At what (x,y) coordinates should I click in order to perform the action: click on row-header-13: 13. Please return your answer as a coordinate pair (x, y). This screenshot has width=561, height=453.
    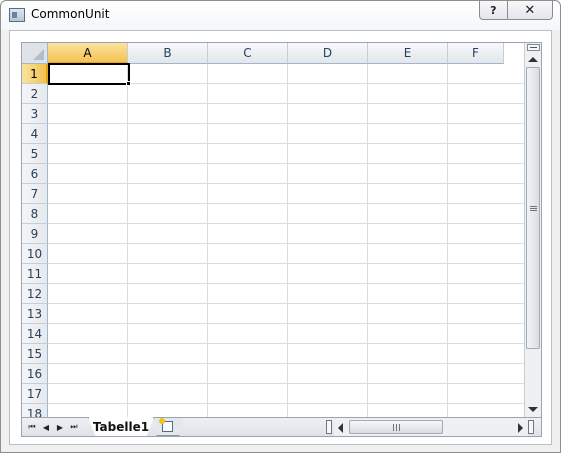
    Looking at the image, I should click on (35, 314).